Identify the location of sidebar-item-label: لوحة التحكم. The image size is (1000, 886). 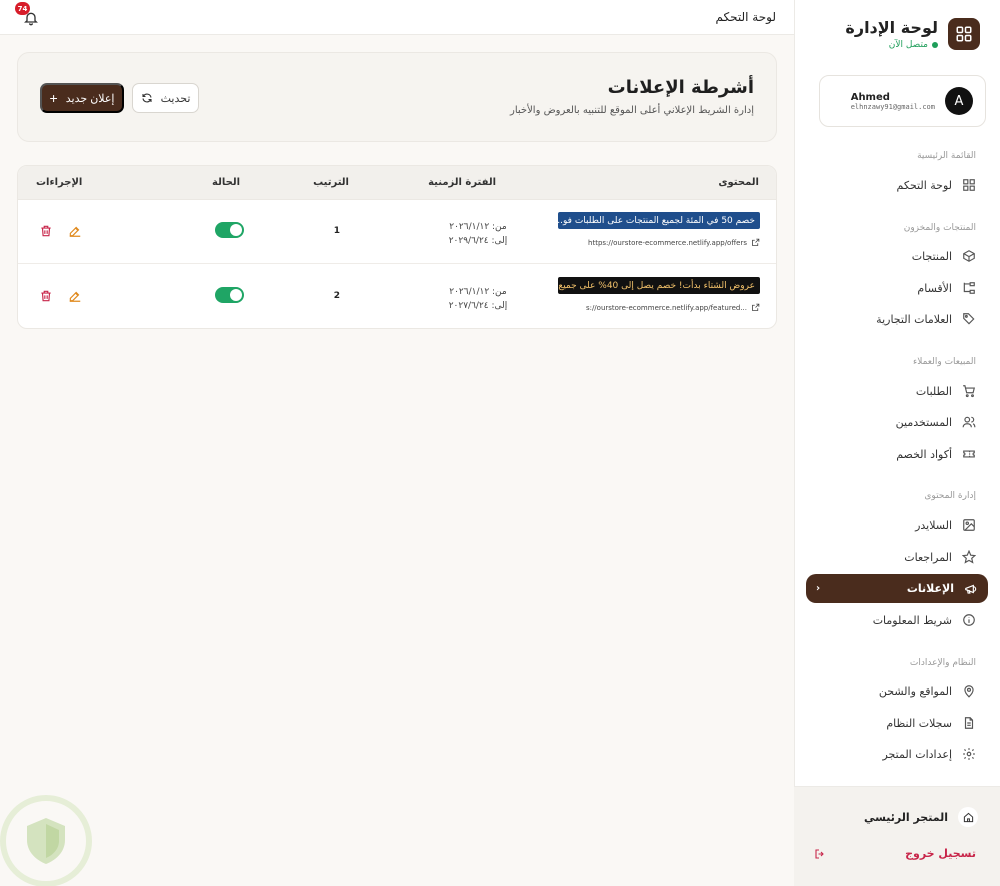
(924, 185).